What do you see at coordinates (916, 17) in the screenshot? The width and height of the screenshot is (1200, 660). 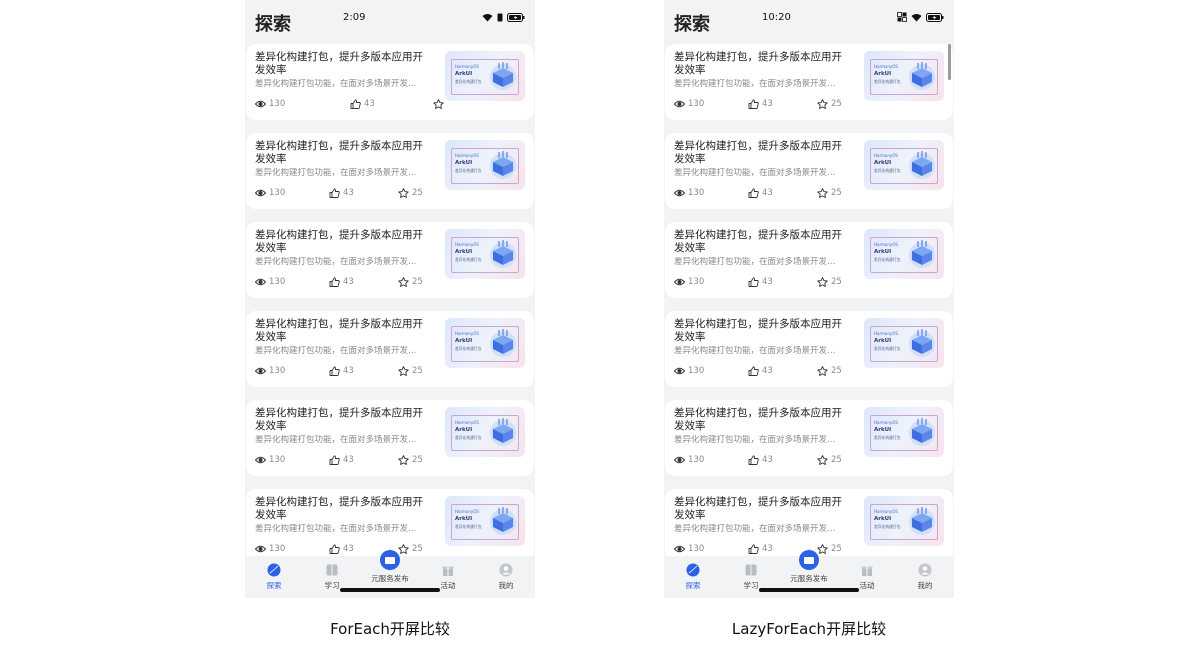 I see `wifi-icon` at bounding box center [916, 17].